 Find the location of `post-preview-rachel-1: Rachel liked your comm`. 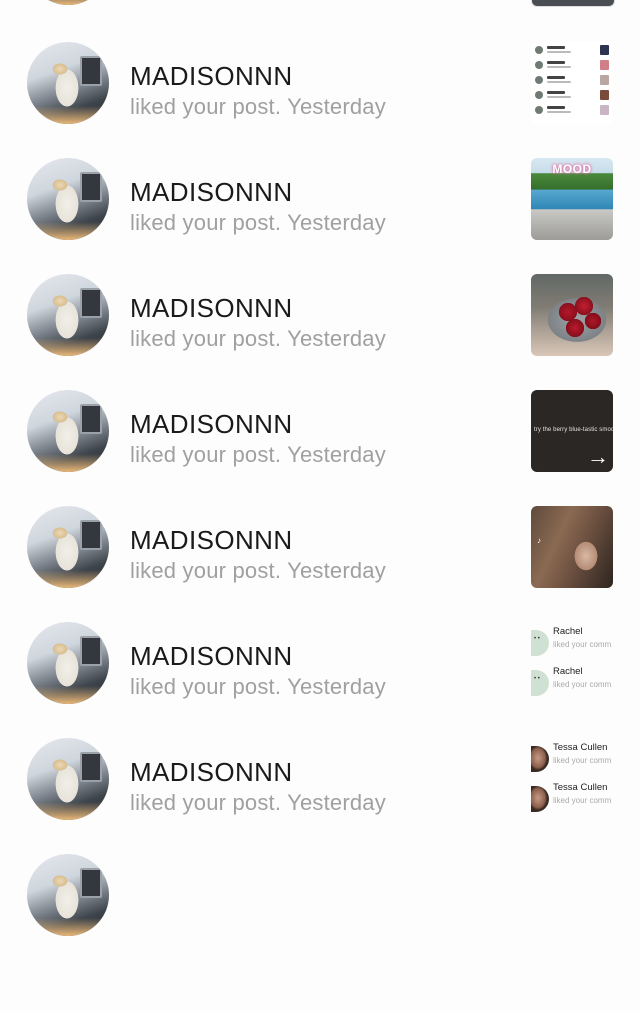

post-preview-rachel-1: Rachel liked your comm is located at coordinates (578, 642).